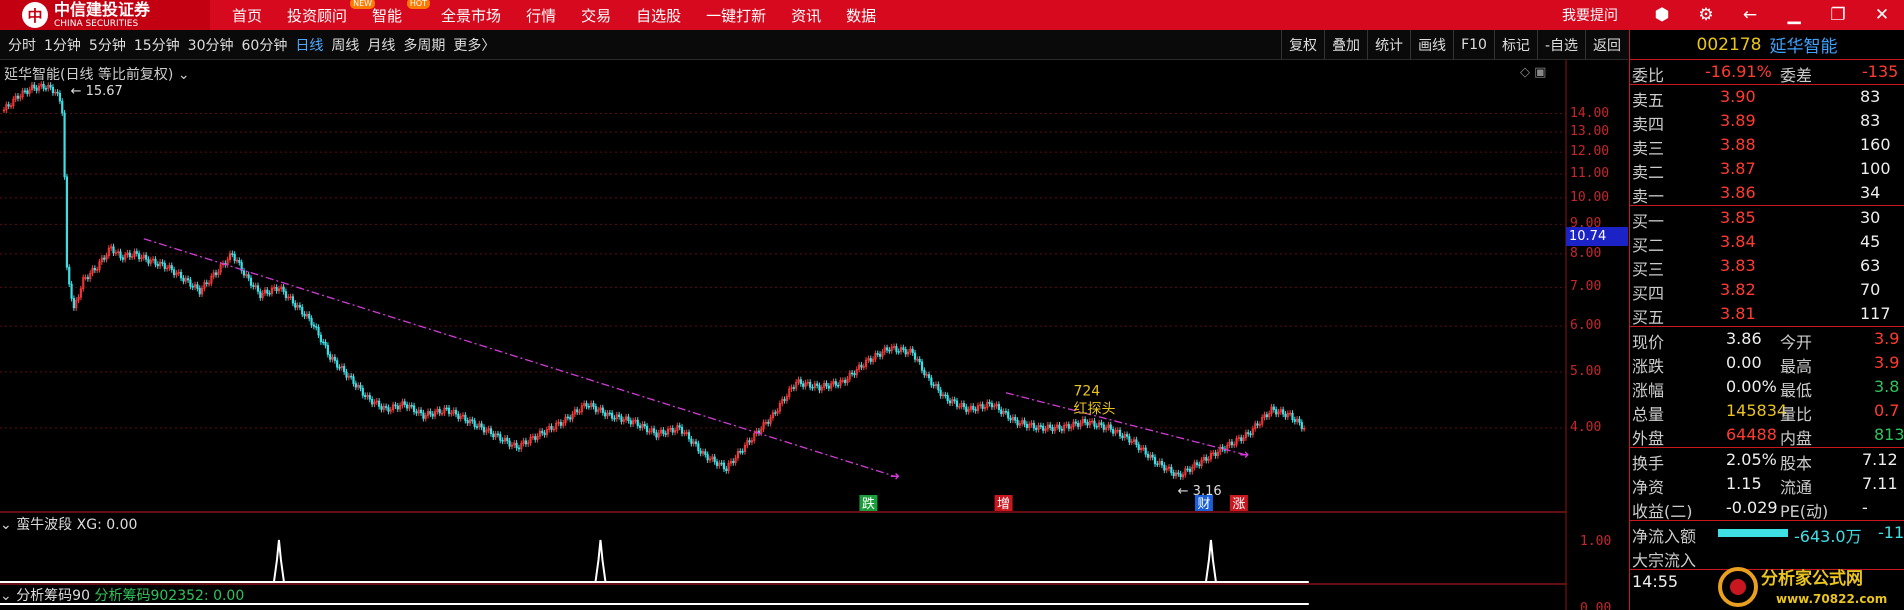  What do you see at coordinates (1750, 15) in the screenshot?
I see `back-arrow-icon: ←` at bounding box center [1750, 15].